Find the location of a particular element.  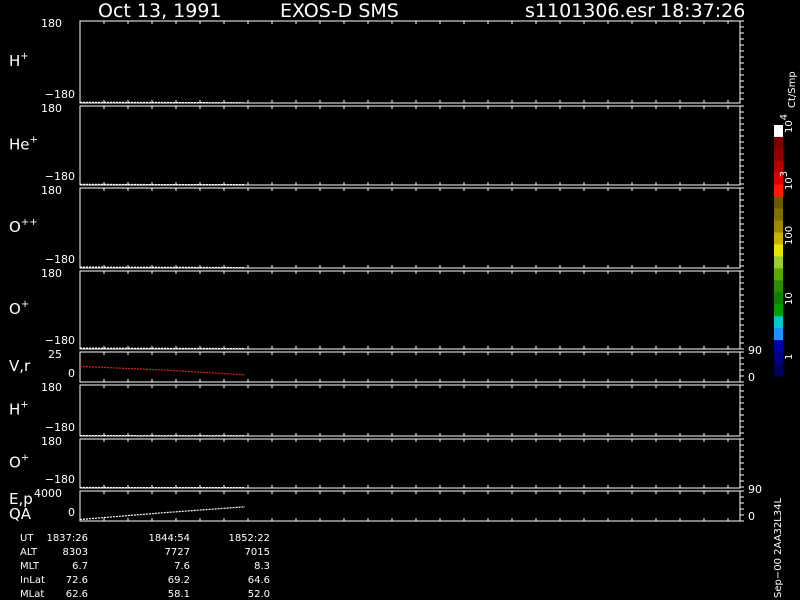

version-label: Sep−00 2AA32L34L is located at coordinates (778, 548).